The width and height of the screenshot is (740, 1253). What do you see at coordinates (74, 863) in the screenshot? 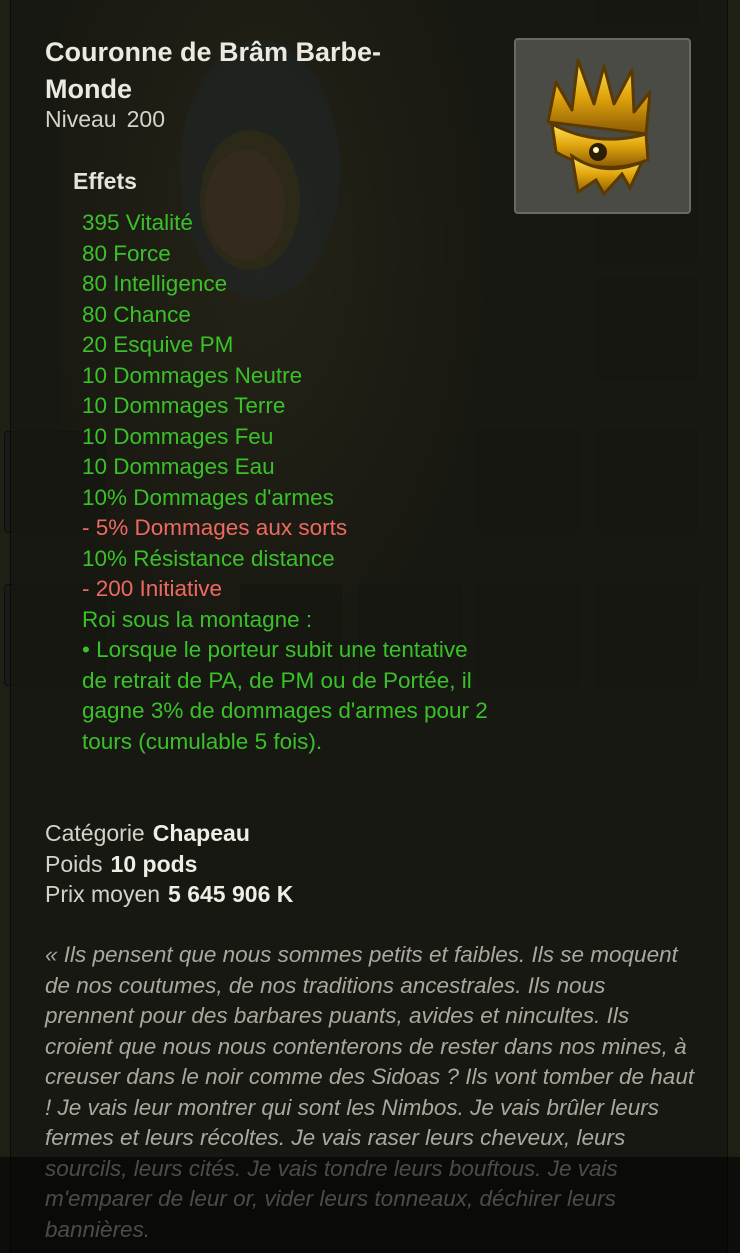
I see `weight-label: Poids` at bounding box center [74, 863].